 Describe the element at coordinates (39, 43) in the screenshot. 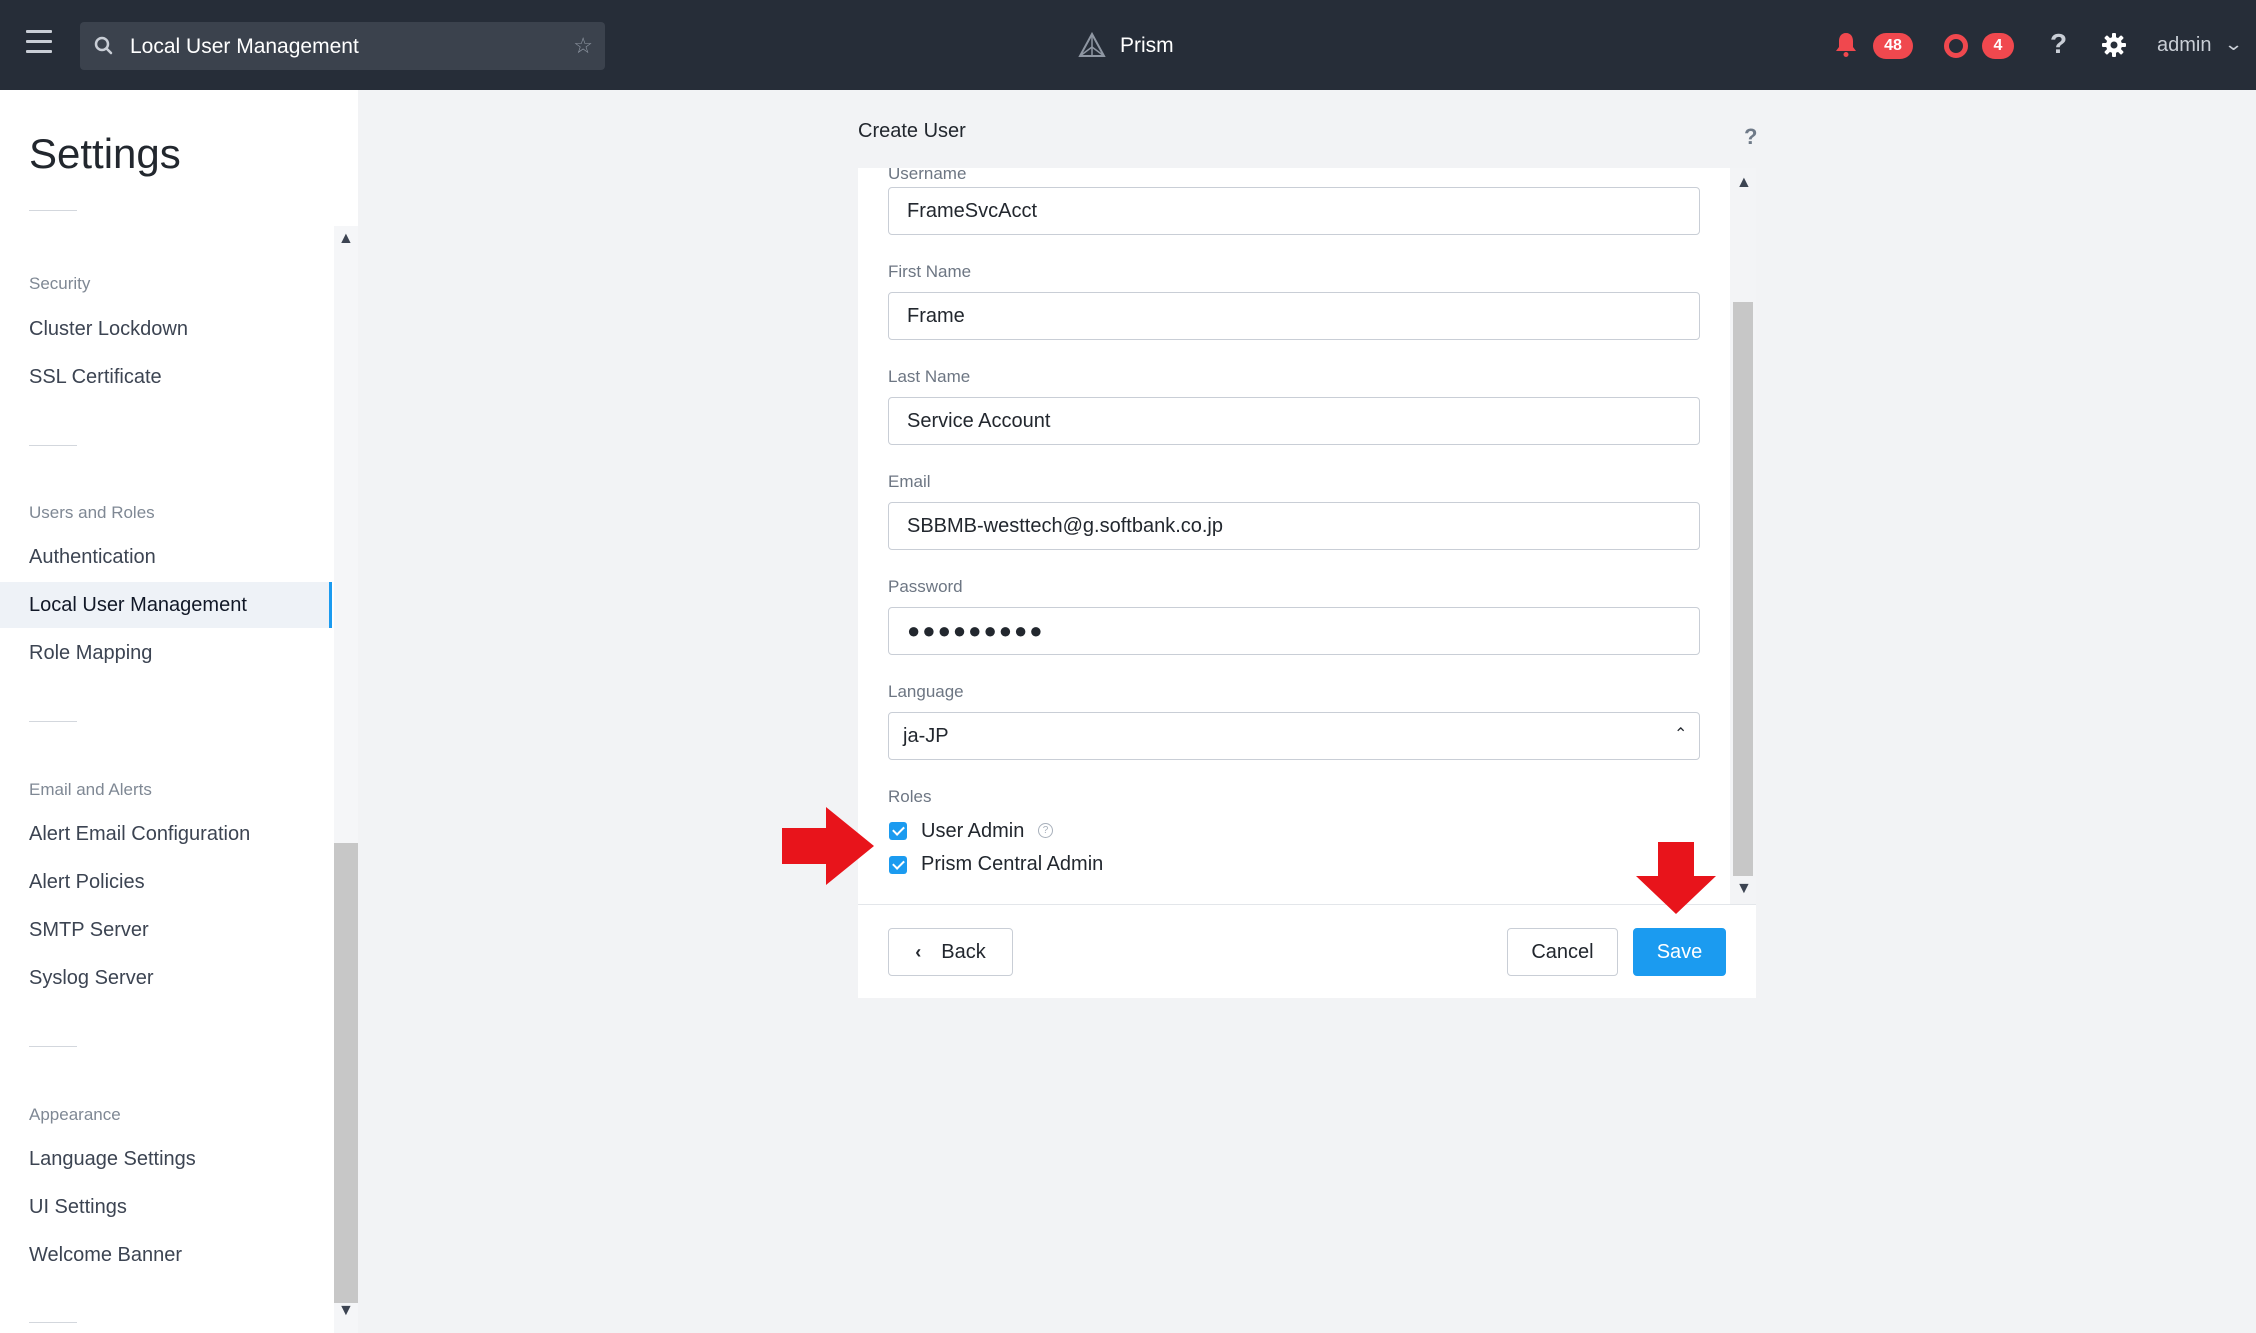

I see `hamburger-menu-icon` at that location.